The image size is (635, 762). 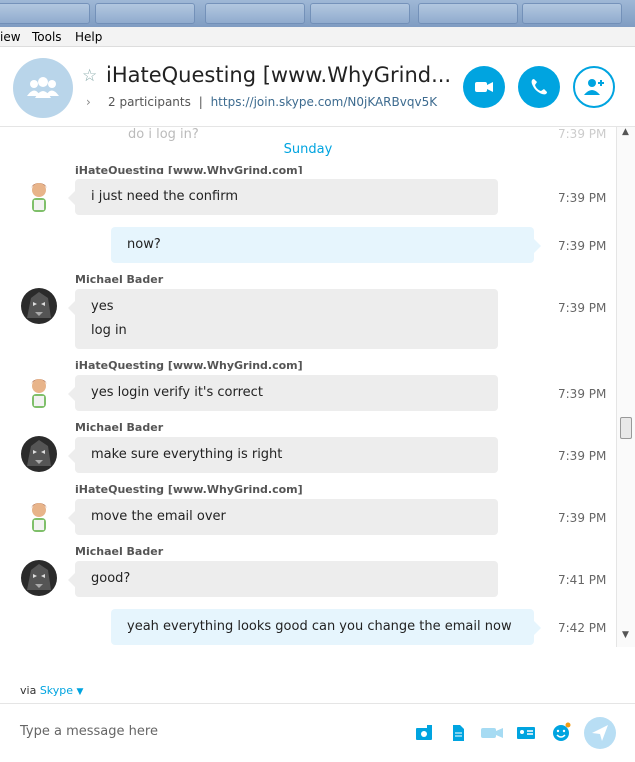 I want to click on media-icon, so click(x=424, y=733).